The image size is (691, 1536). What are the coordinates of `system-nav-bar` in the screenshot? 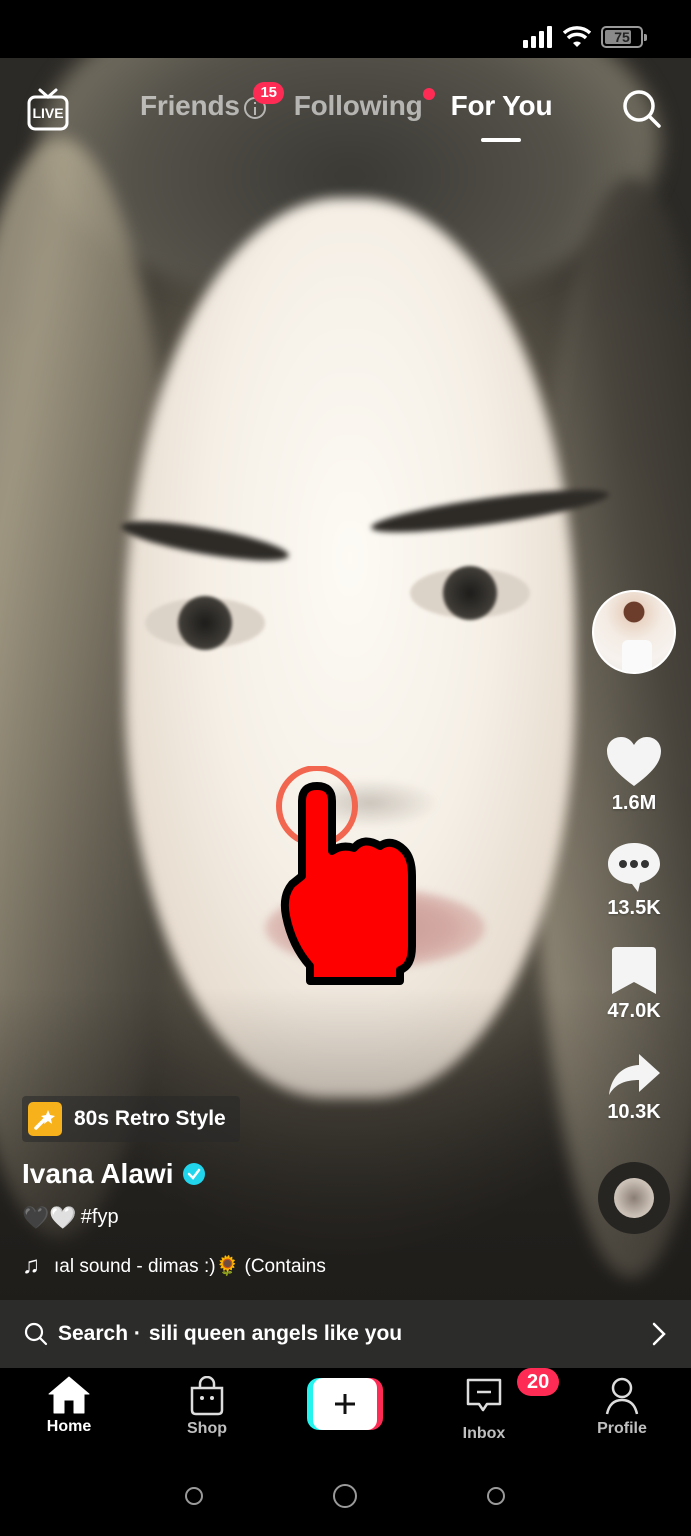 It's located at (345, 1500).